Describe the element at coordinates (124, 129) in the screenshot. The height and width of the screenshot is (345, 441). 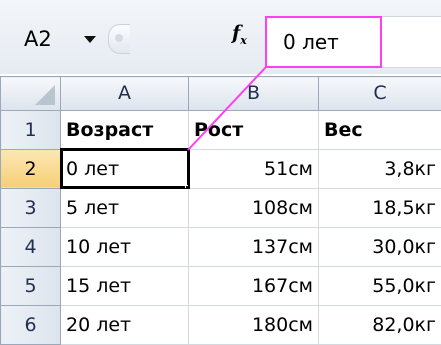
I see `cell-a1: Возраст` at that location.